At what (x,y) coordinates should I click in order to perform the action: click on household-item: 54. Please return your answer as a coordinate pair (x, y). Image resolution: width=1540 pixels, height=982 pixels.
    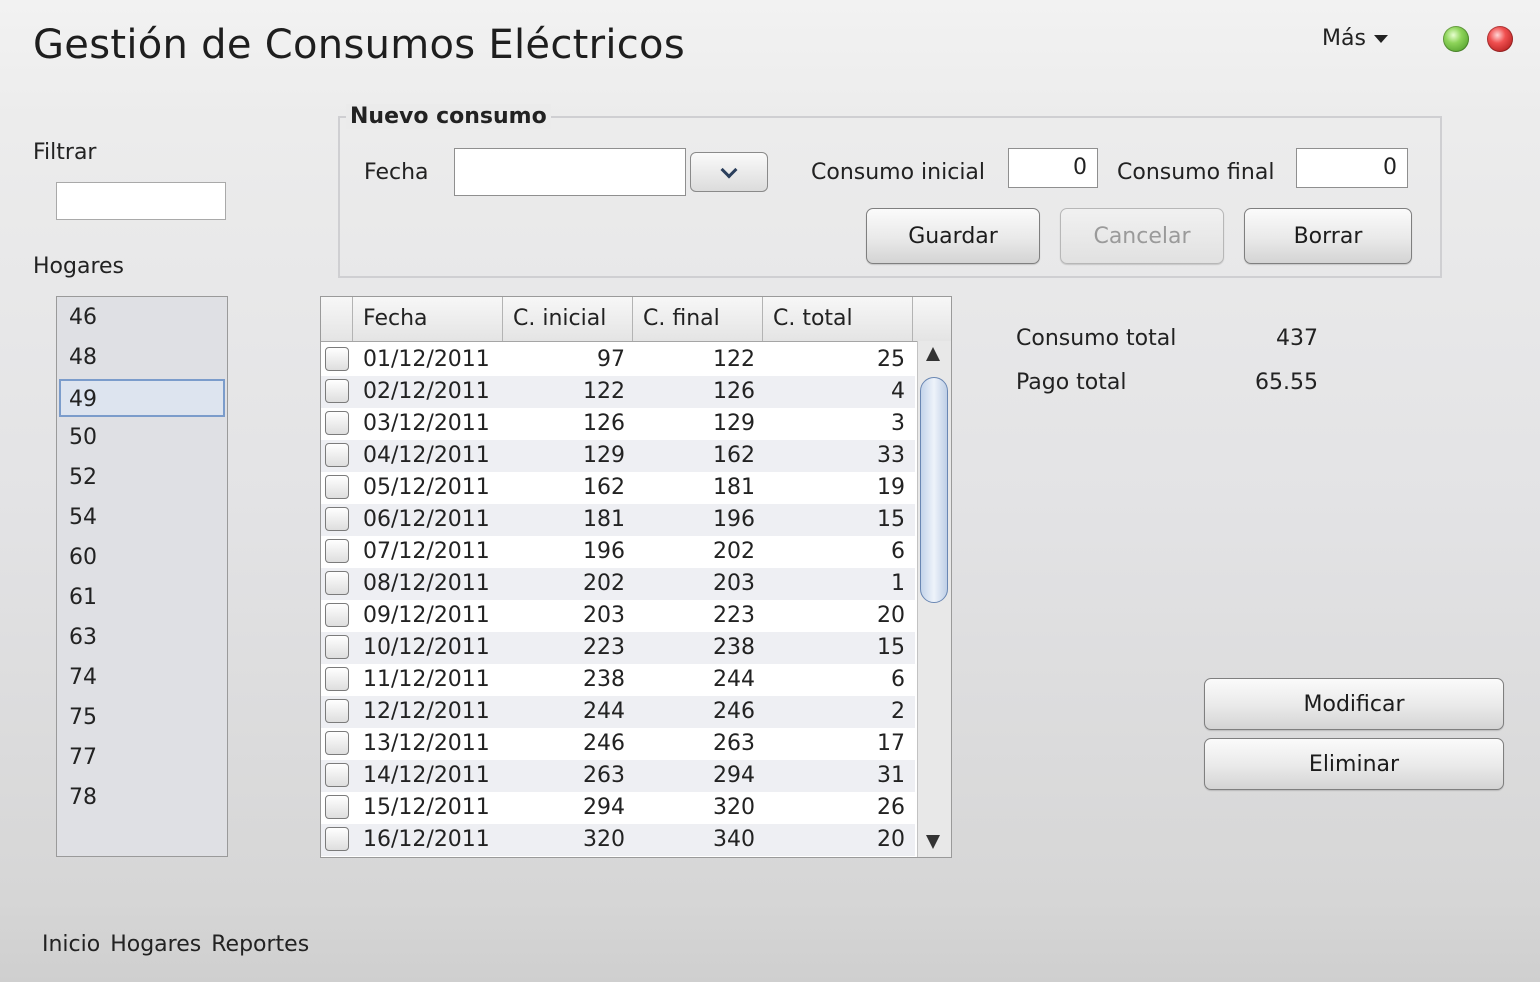
    Looking at the image, I should click on (142, 518).